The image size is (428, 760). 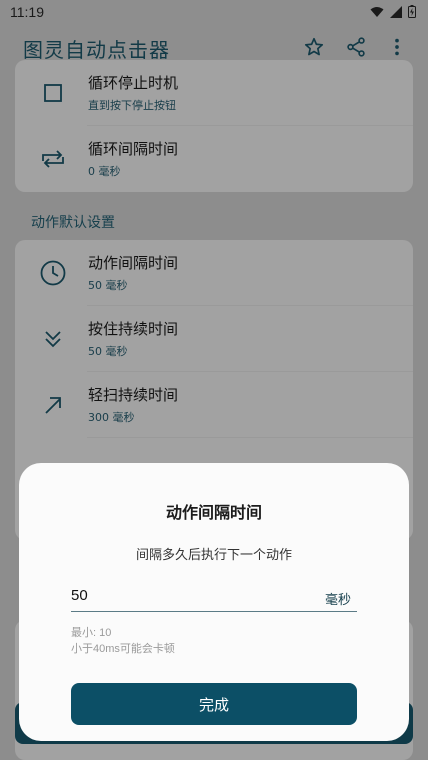 What do you see at coordinates (104, 171) in the screenshot?
I see `setting-subtitle: 0 毫秒` at bounding box center [104, 171].